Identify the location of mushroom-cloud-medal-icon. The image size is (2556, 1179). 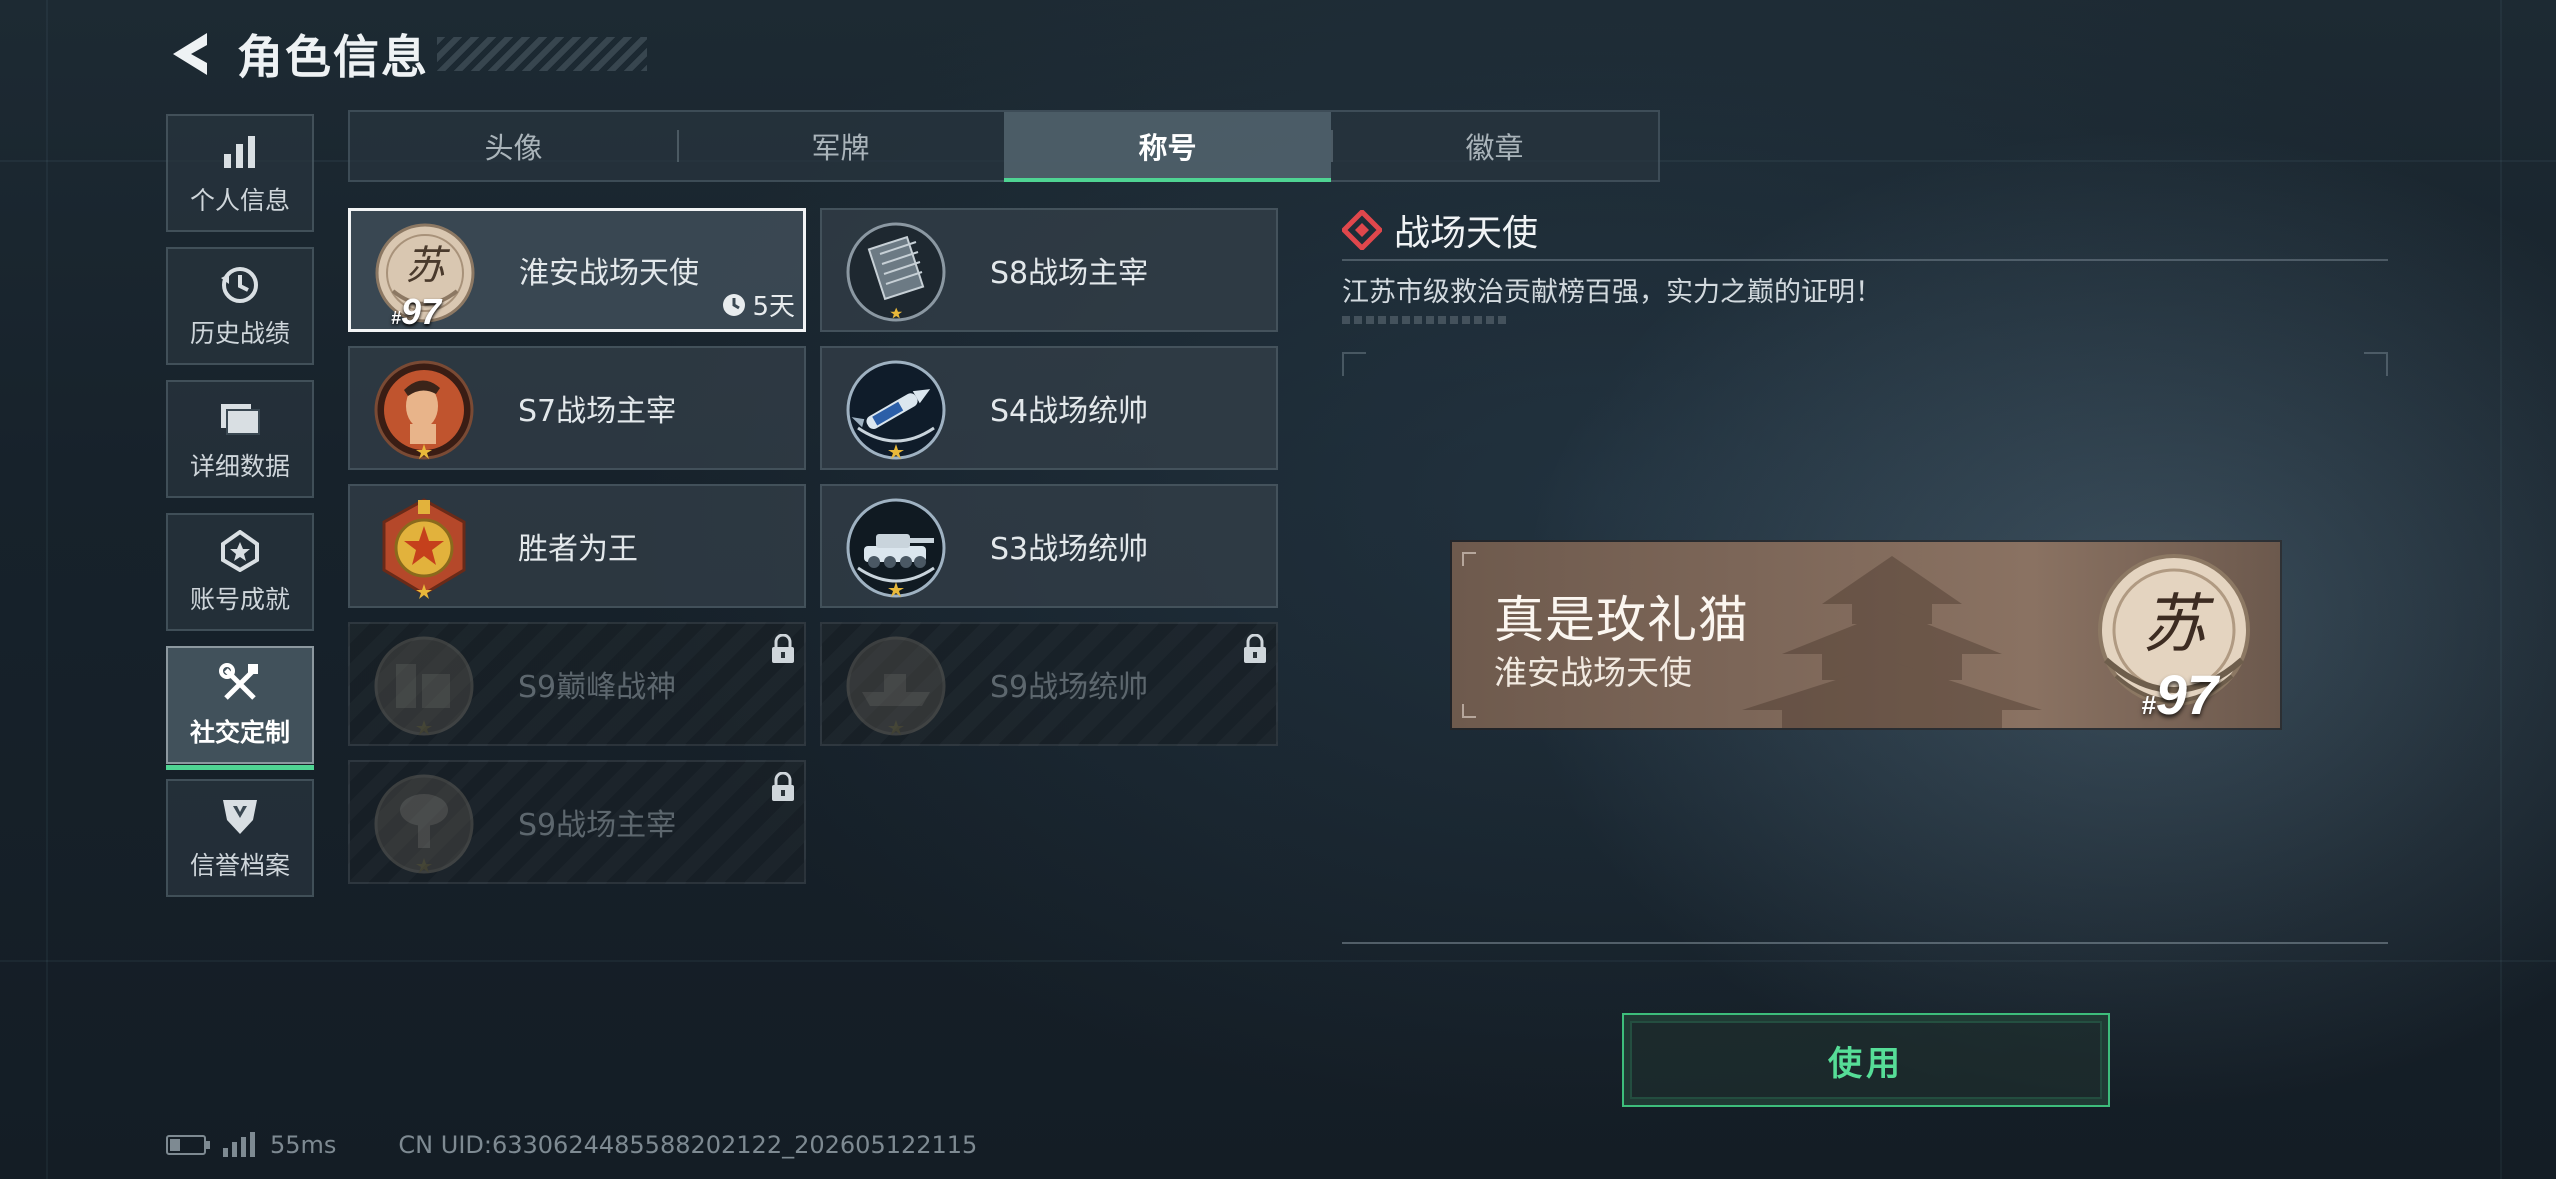
(424, 824).